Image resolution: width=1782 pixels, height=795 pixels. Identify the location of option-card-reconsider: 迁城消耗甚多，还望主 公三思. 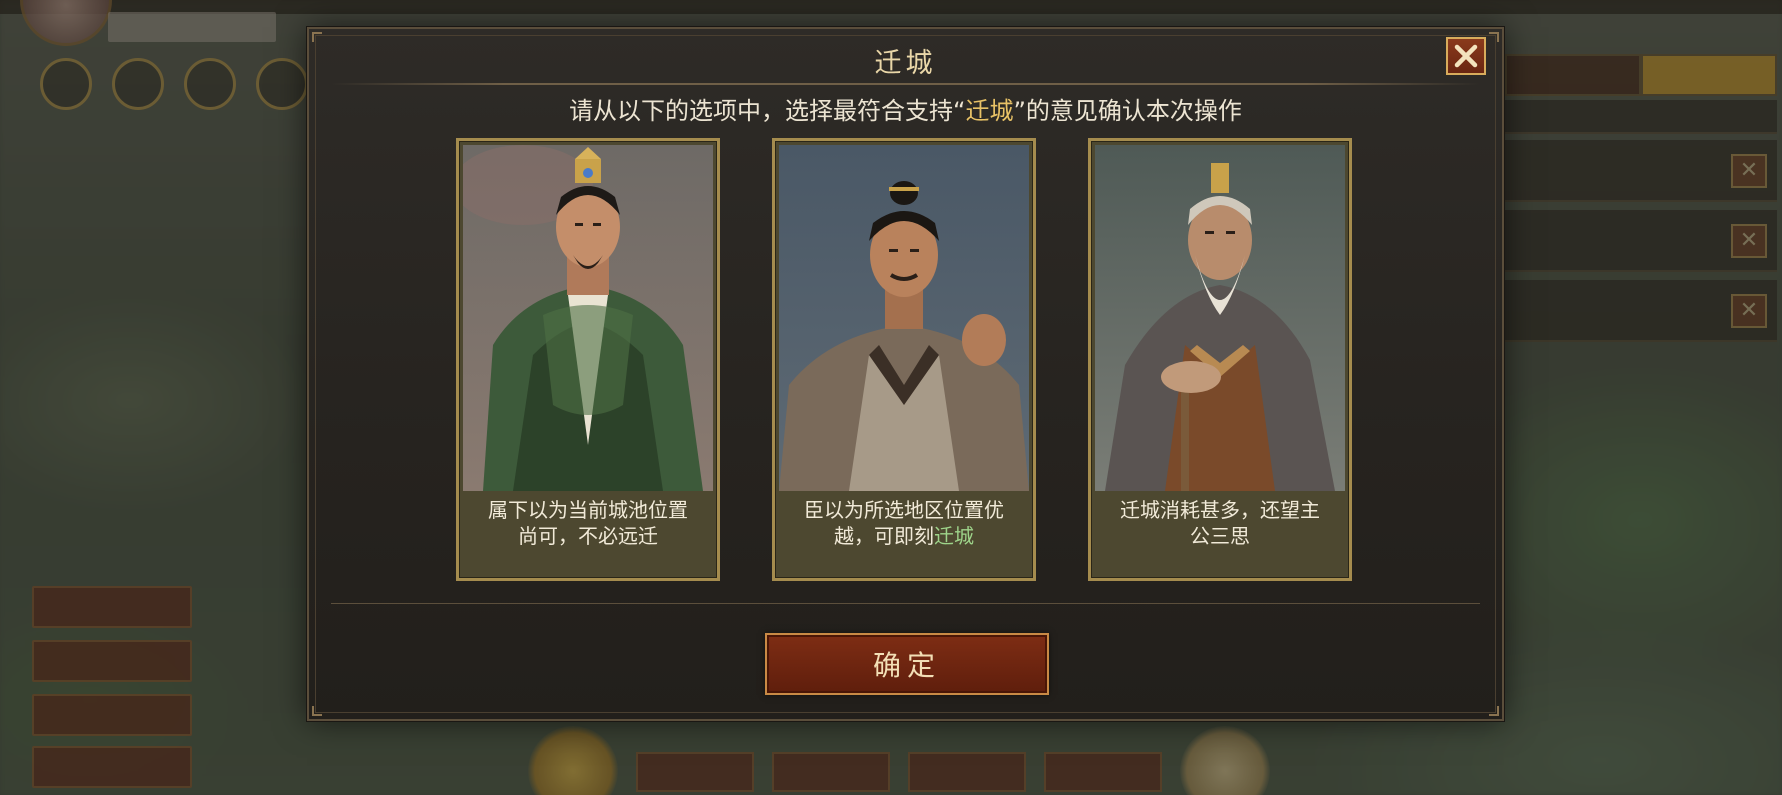
(1220, 359).